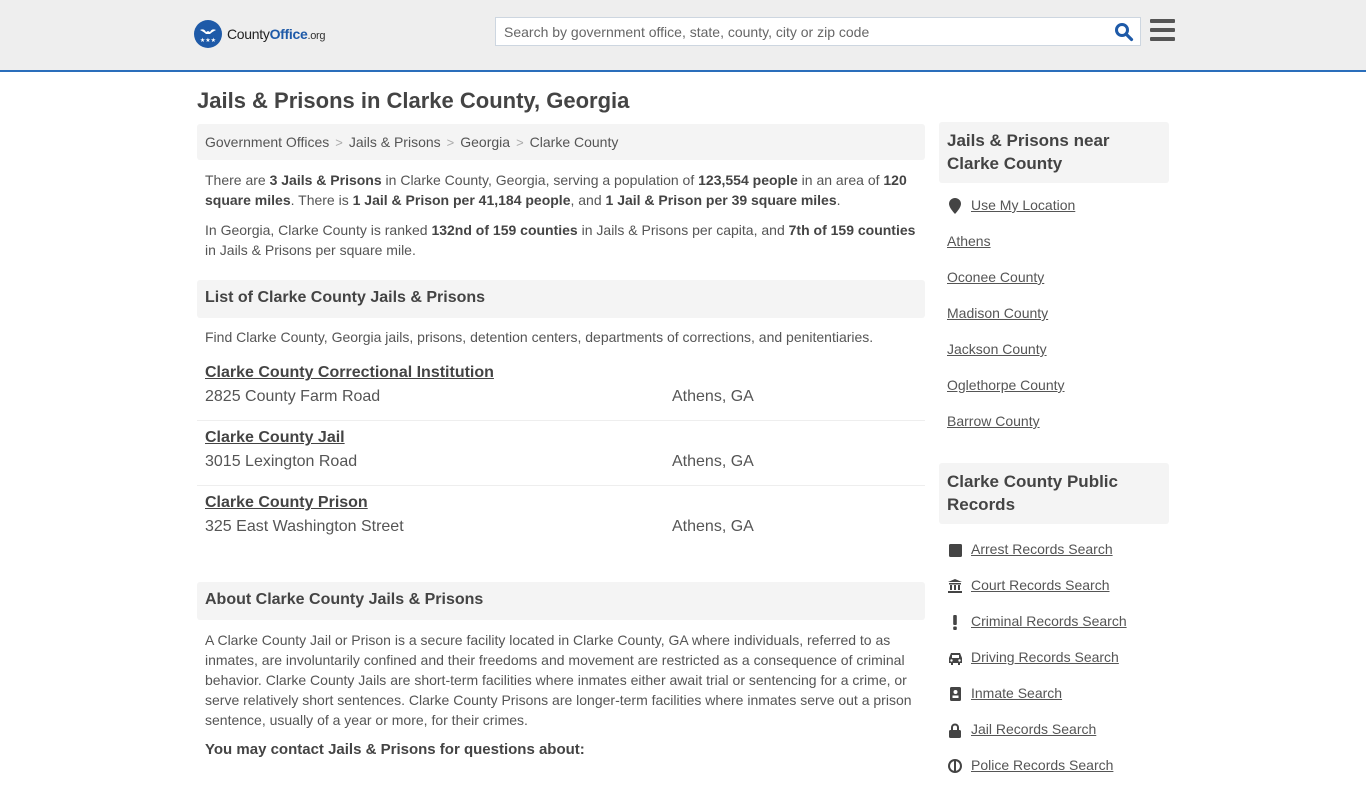 This screenshot has height=793, width=1366. I want to click on nearby-link-oglethorpe: Oglethorpe County, so click(1006, 385).